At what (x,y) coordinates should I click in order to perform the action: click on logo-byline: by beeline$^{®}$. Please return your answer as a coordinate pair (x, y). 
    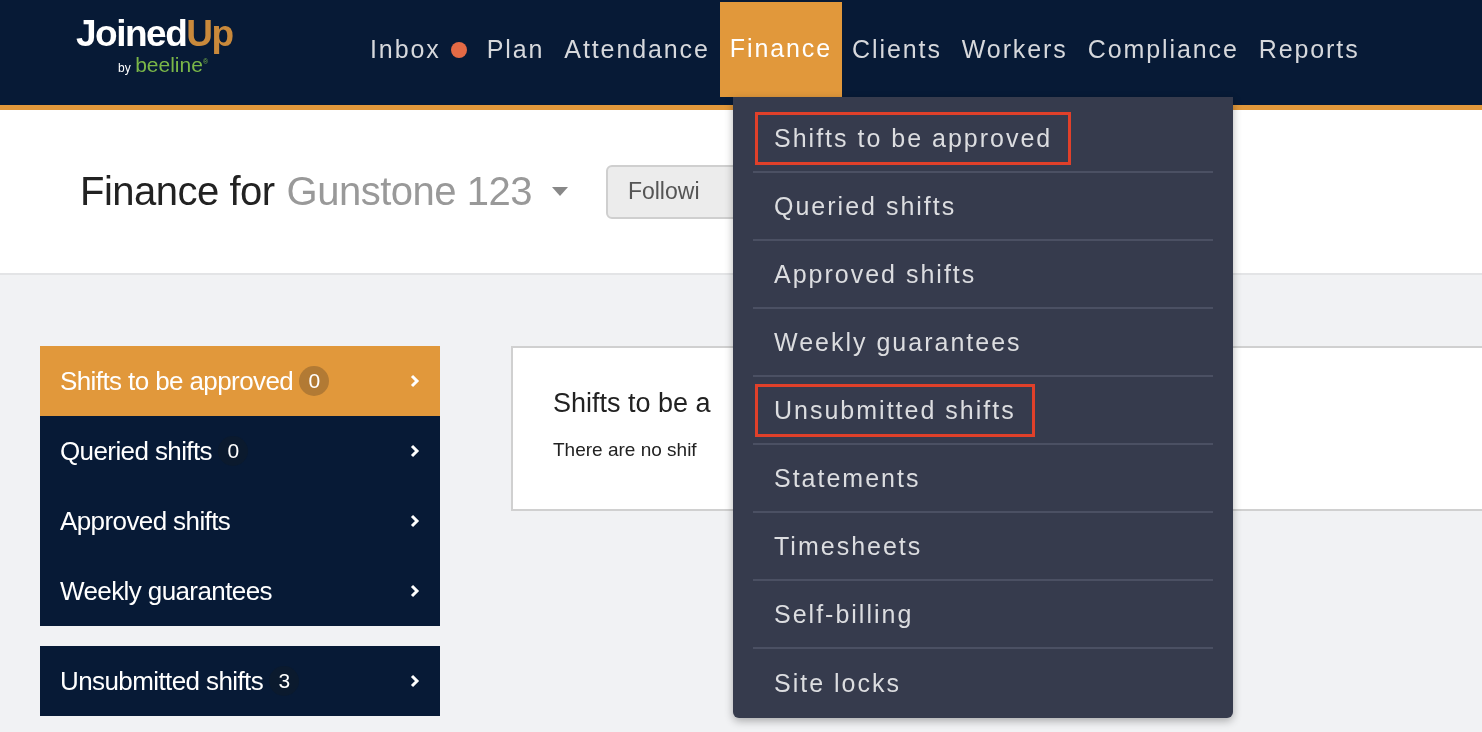
    Looking at the image, I should click on (163, 65).